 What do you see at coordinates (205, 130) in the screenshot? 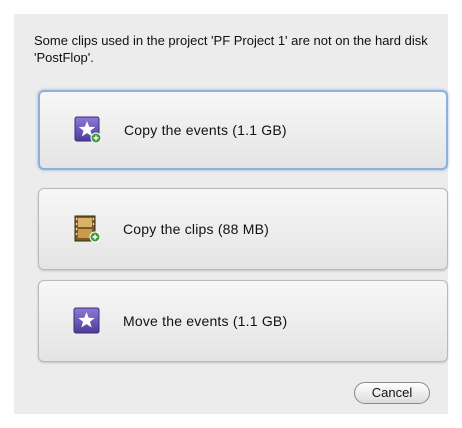
I see `copy-events-label: Copy the events (1.1 GB)` at bounding box center [205, 130].